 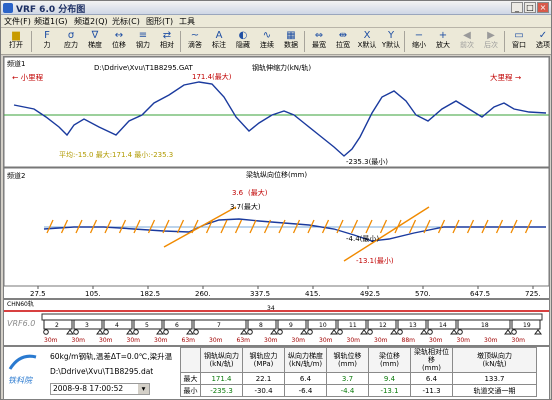 I want to click on x-tick-label: 725., so click(x=533, y=294).